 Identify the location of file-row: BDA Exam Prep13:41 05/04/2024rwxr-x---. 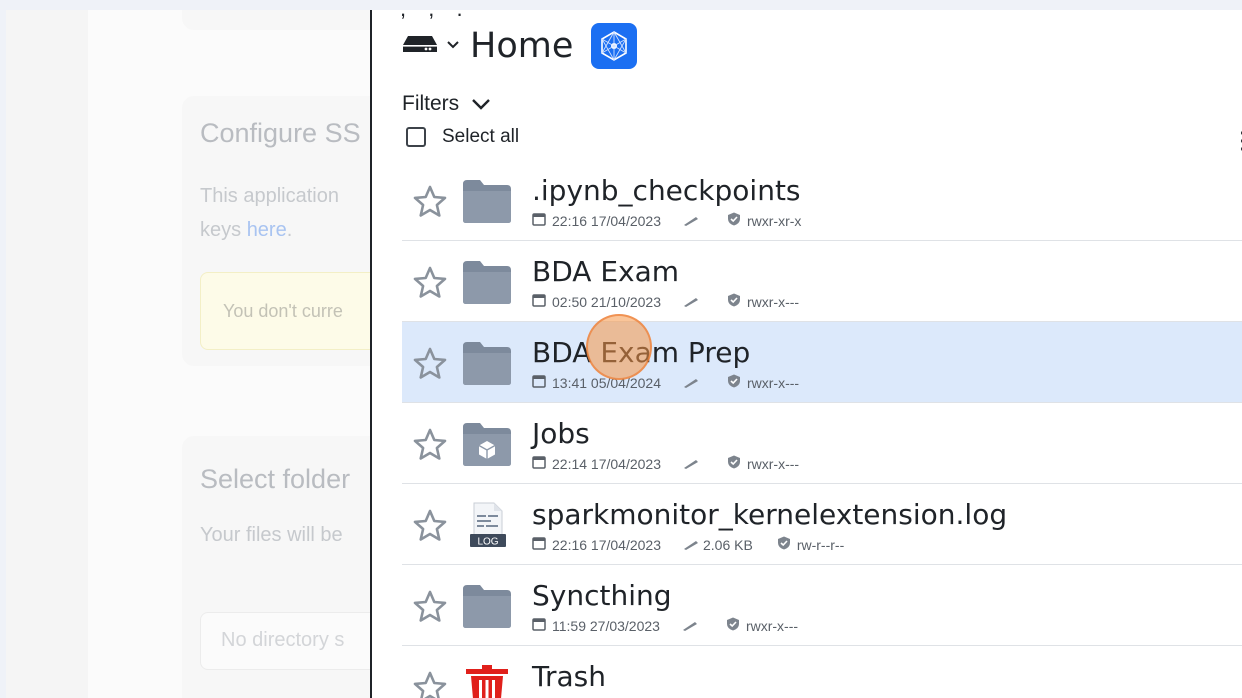
(822, 362).